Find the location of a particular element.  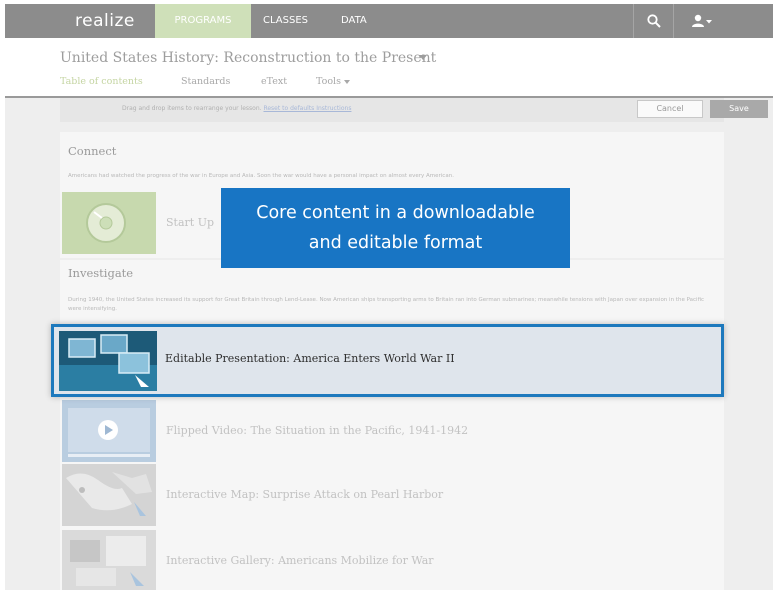

top-nav-bar: realize PROGRAMS CLASSES DATA is located at coordinates (389, 21).